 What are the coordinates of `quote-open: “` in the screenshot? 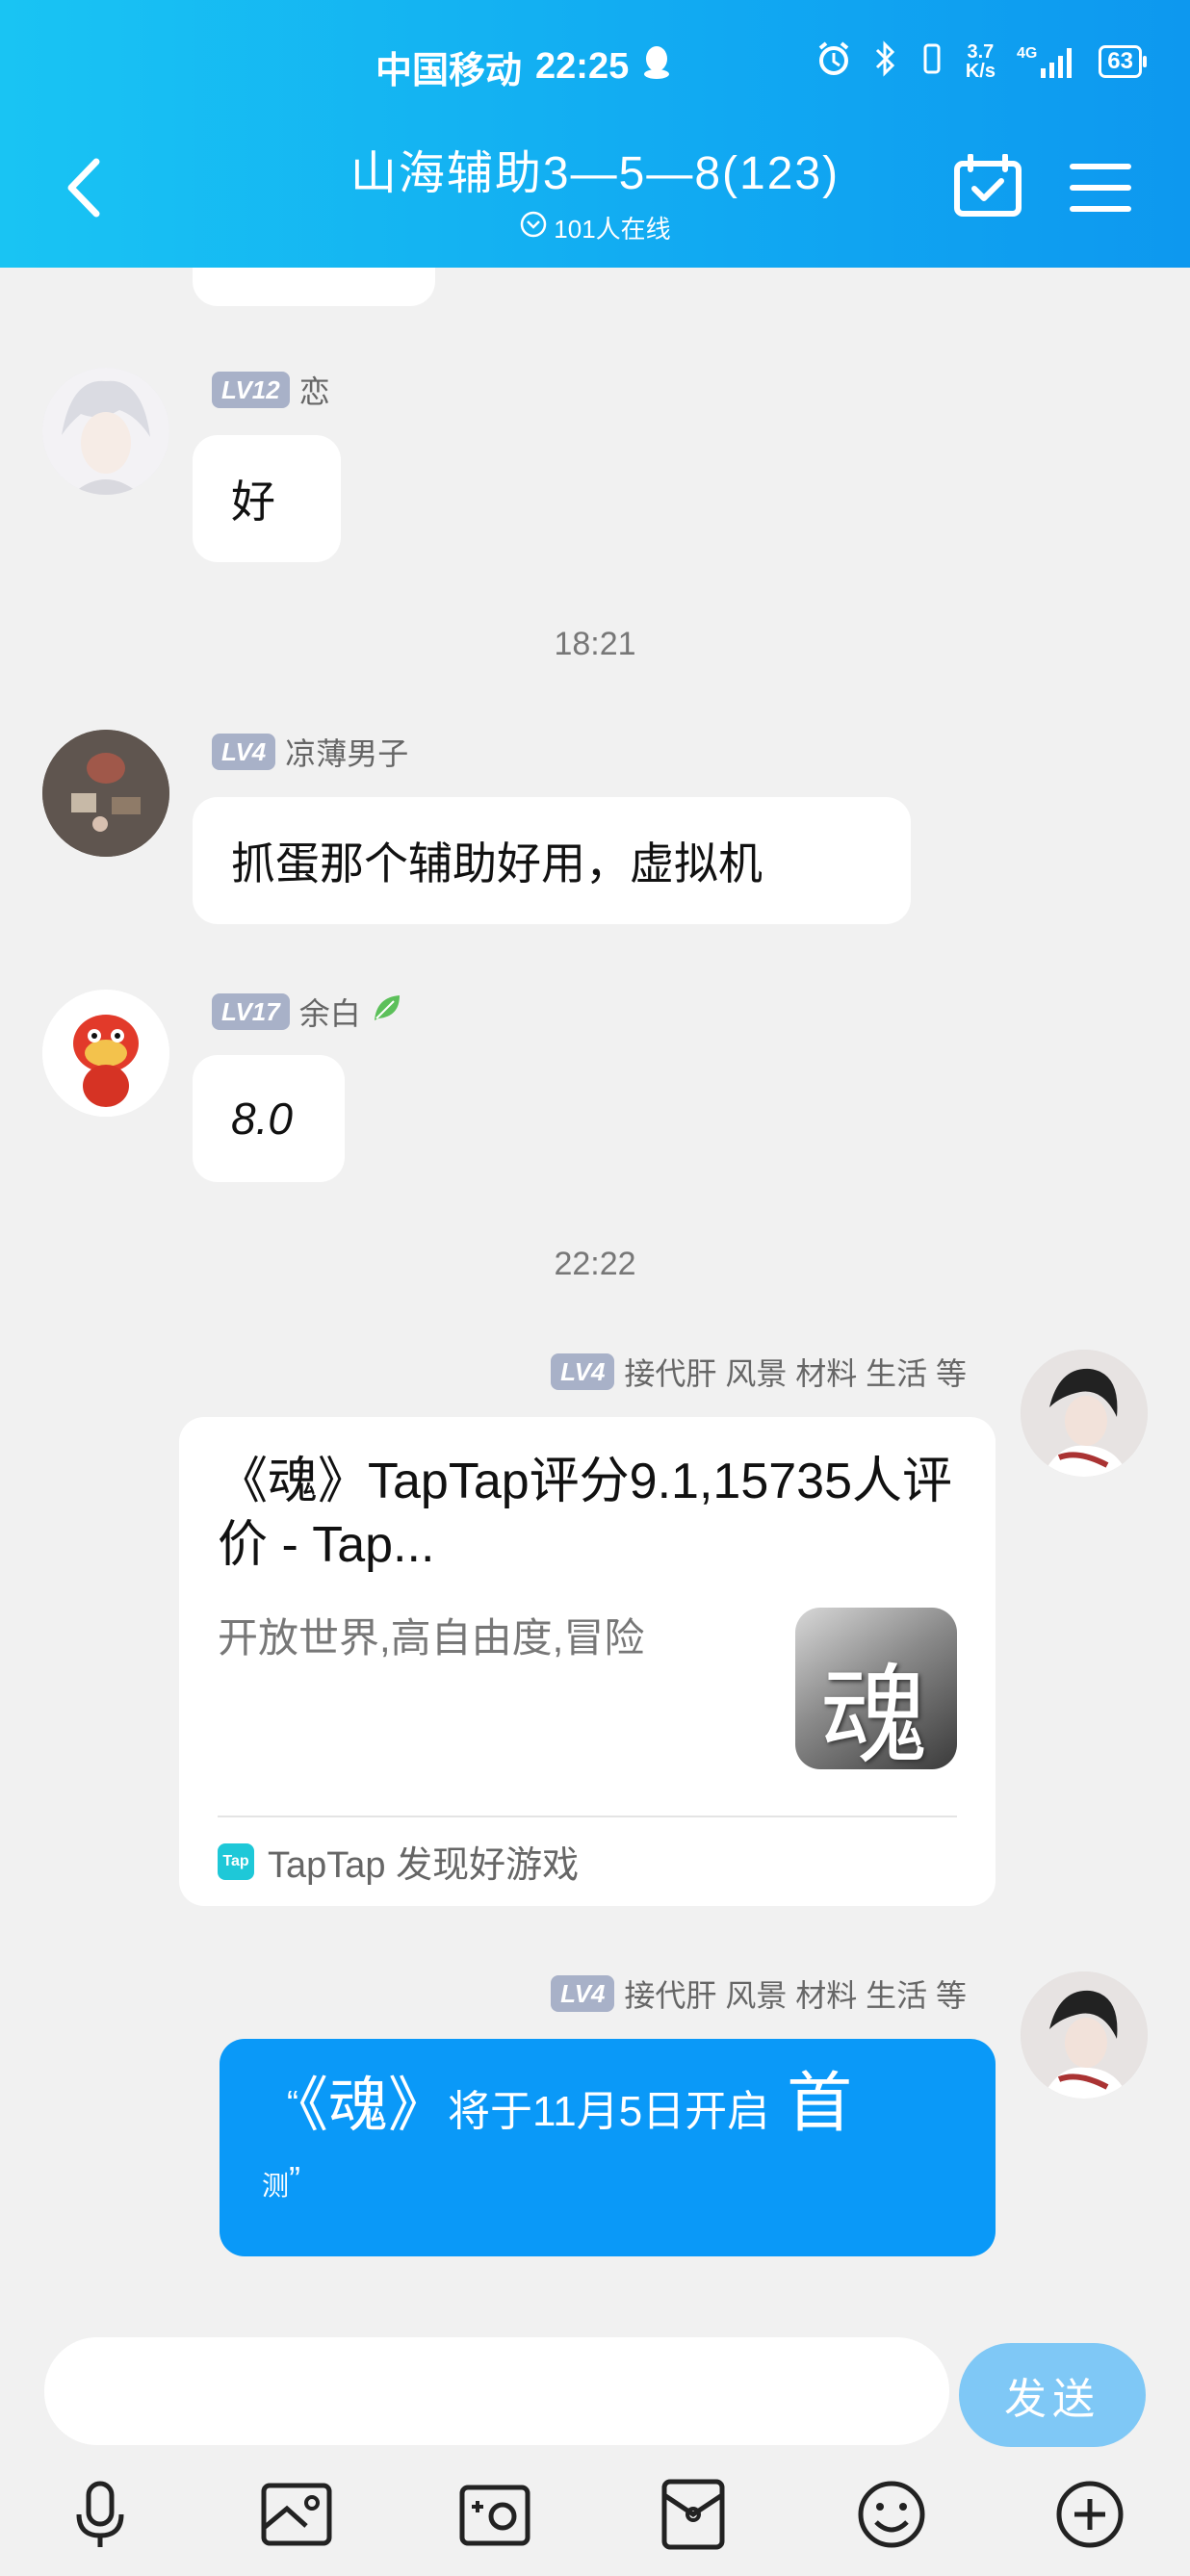 It's located at (292, 2103).